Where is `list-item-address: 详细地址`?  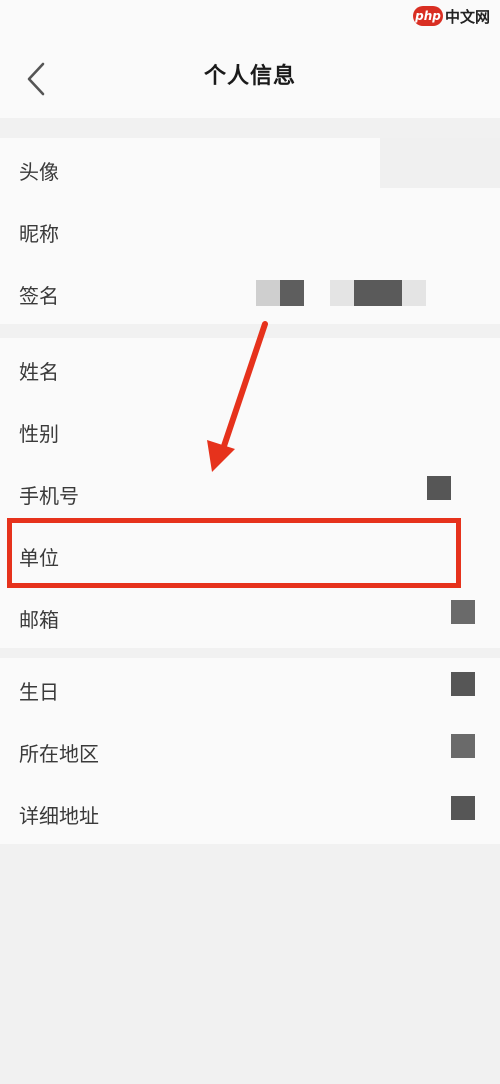 list-item-address: 详细地址 is located at coordinates (250, 813).